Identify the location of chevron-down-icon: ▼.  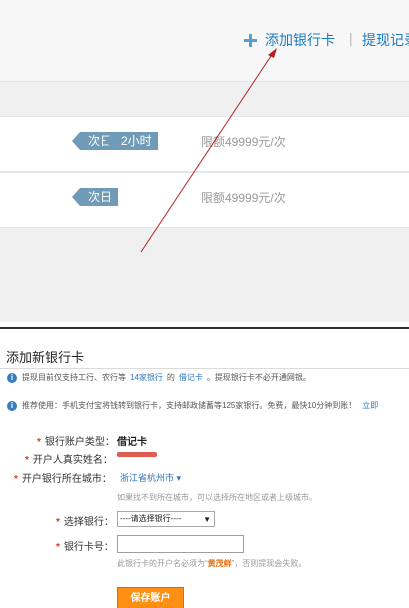
(207, 519).